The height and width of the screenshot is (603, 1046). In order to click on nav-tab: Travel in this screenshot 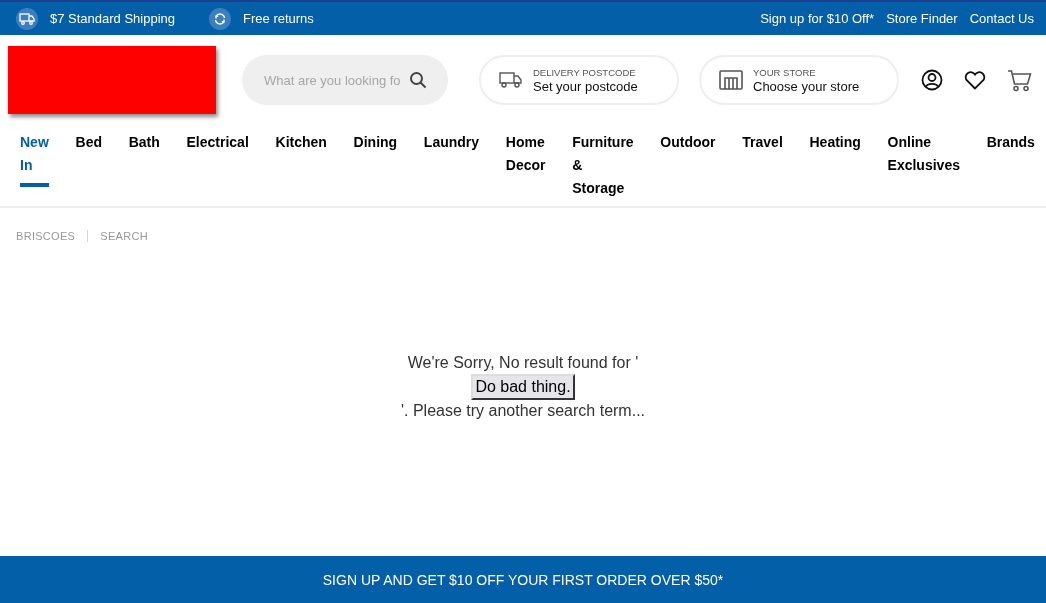, I will do `click(762, 145)`.